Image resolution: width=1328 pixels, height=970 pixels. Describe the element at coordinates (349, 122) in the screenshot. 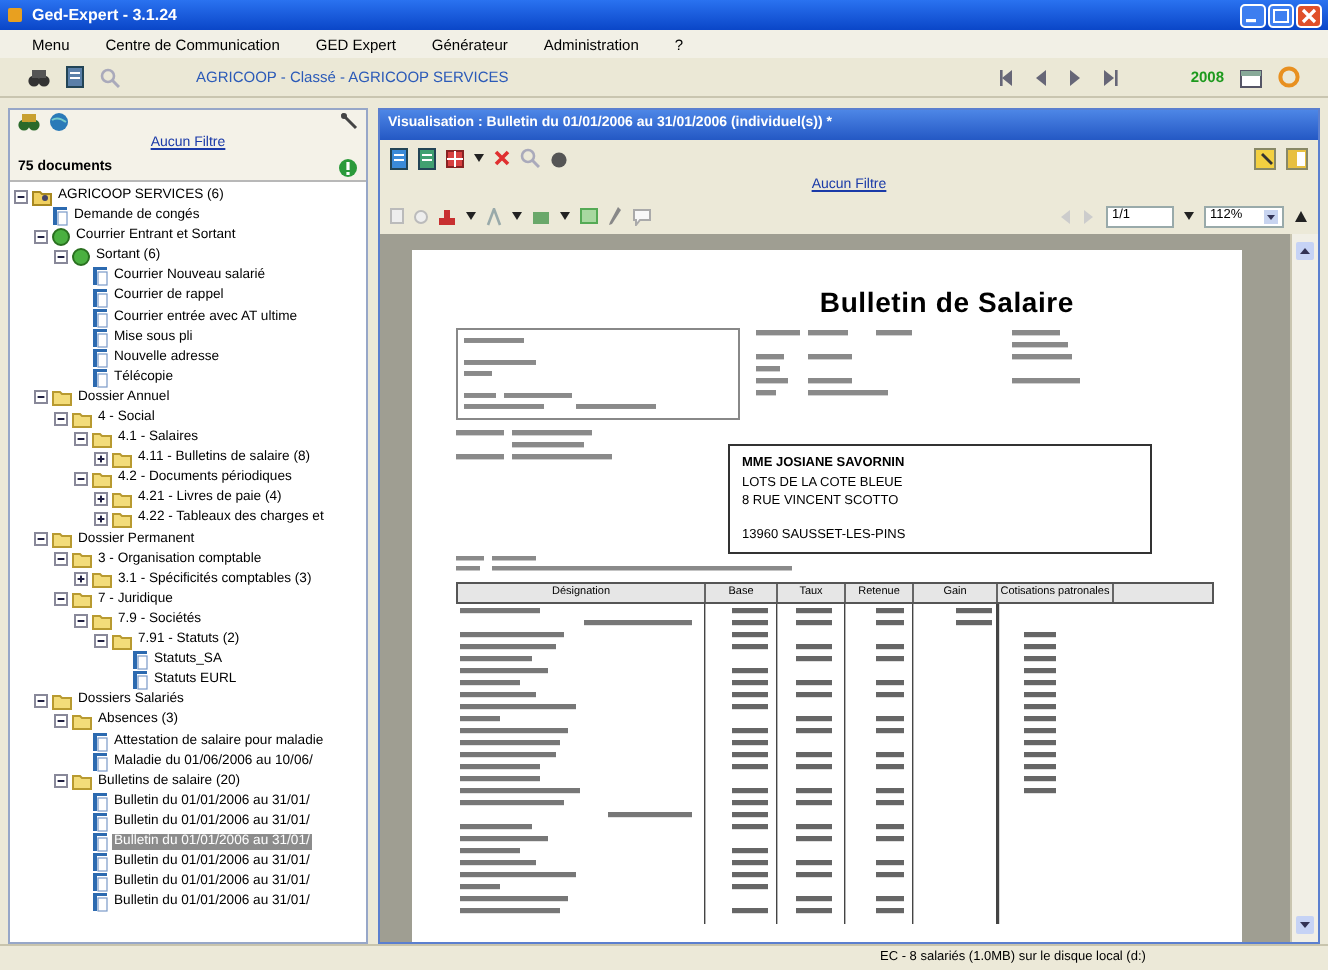

I see `pin-icon` at that location.